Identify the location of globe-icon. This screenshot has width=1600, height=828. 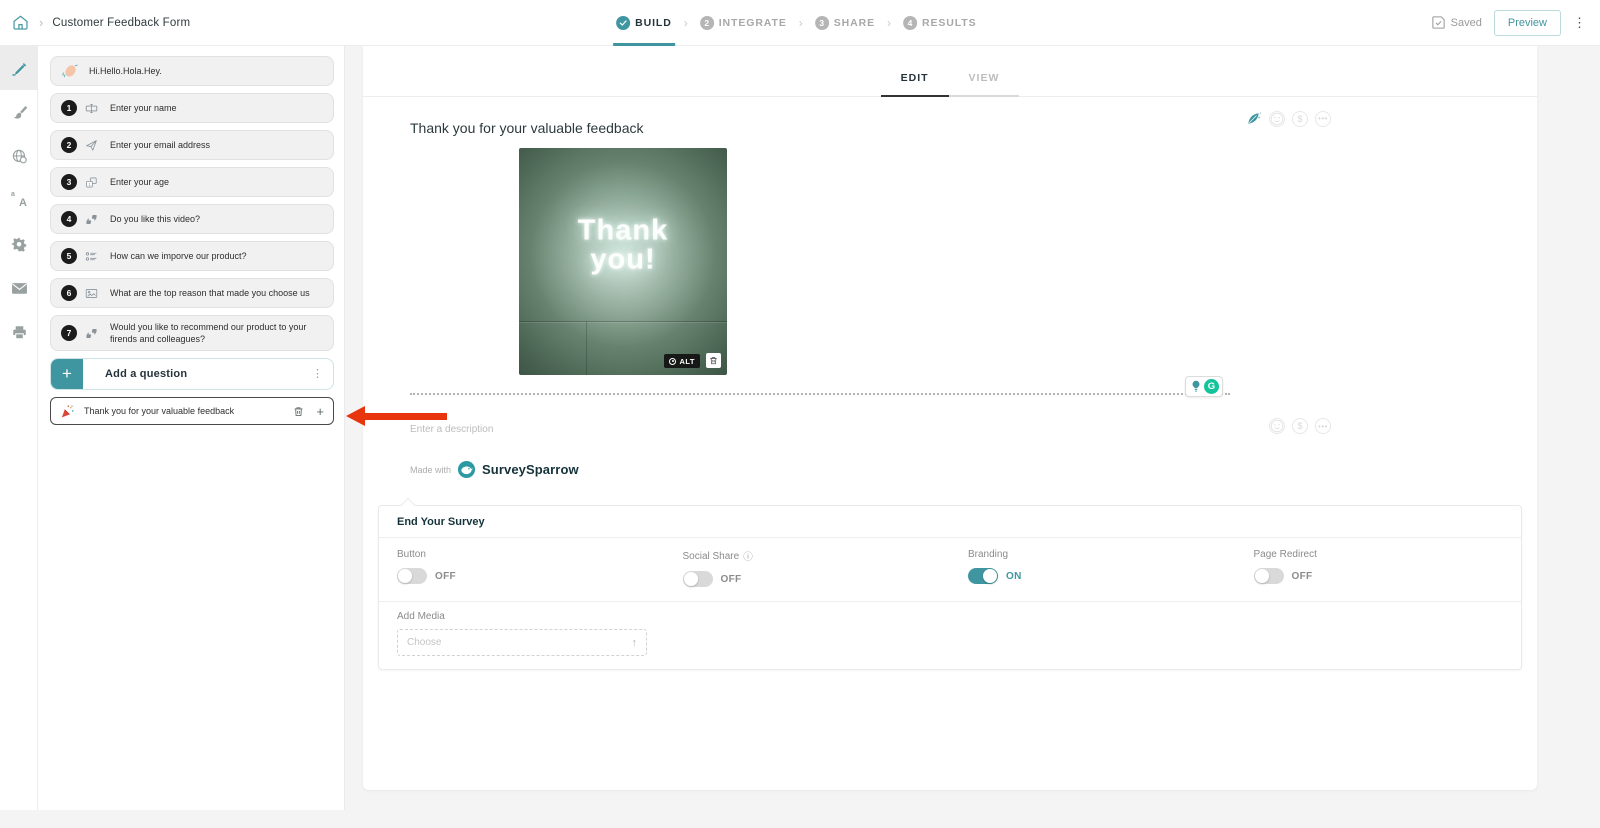
(19, 156).